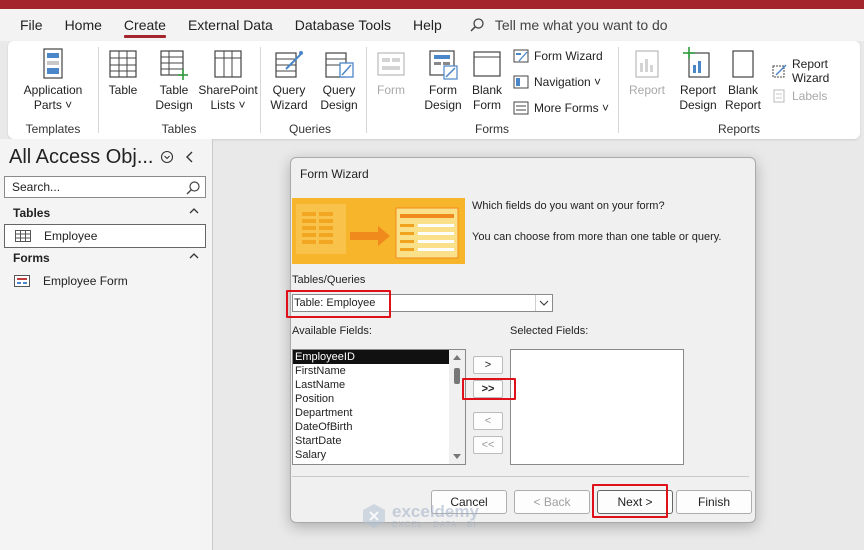 The image size is (864, 550). I want to click on query-design-label: Query, so click(339, 90).